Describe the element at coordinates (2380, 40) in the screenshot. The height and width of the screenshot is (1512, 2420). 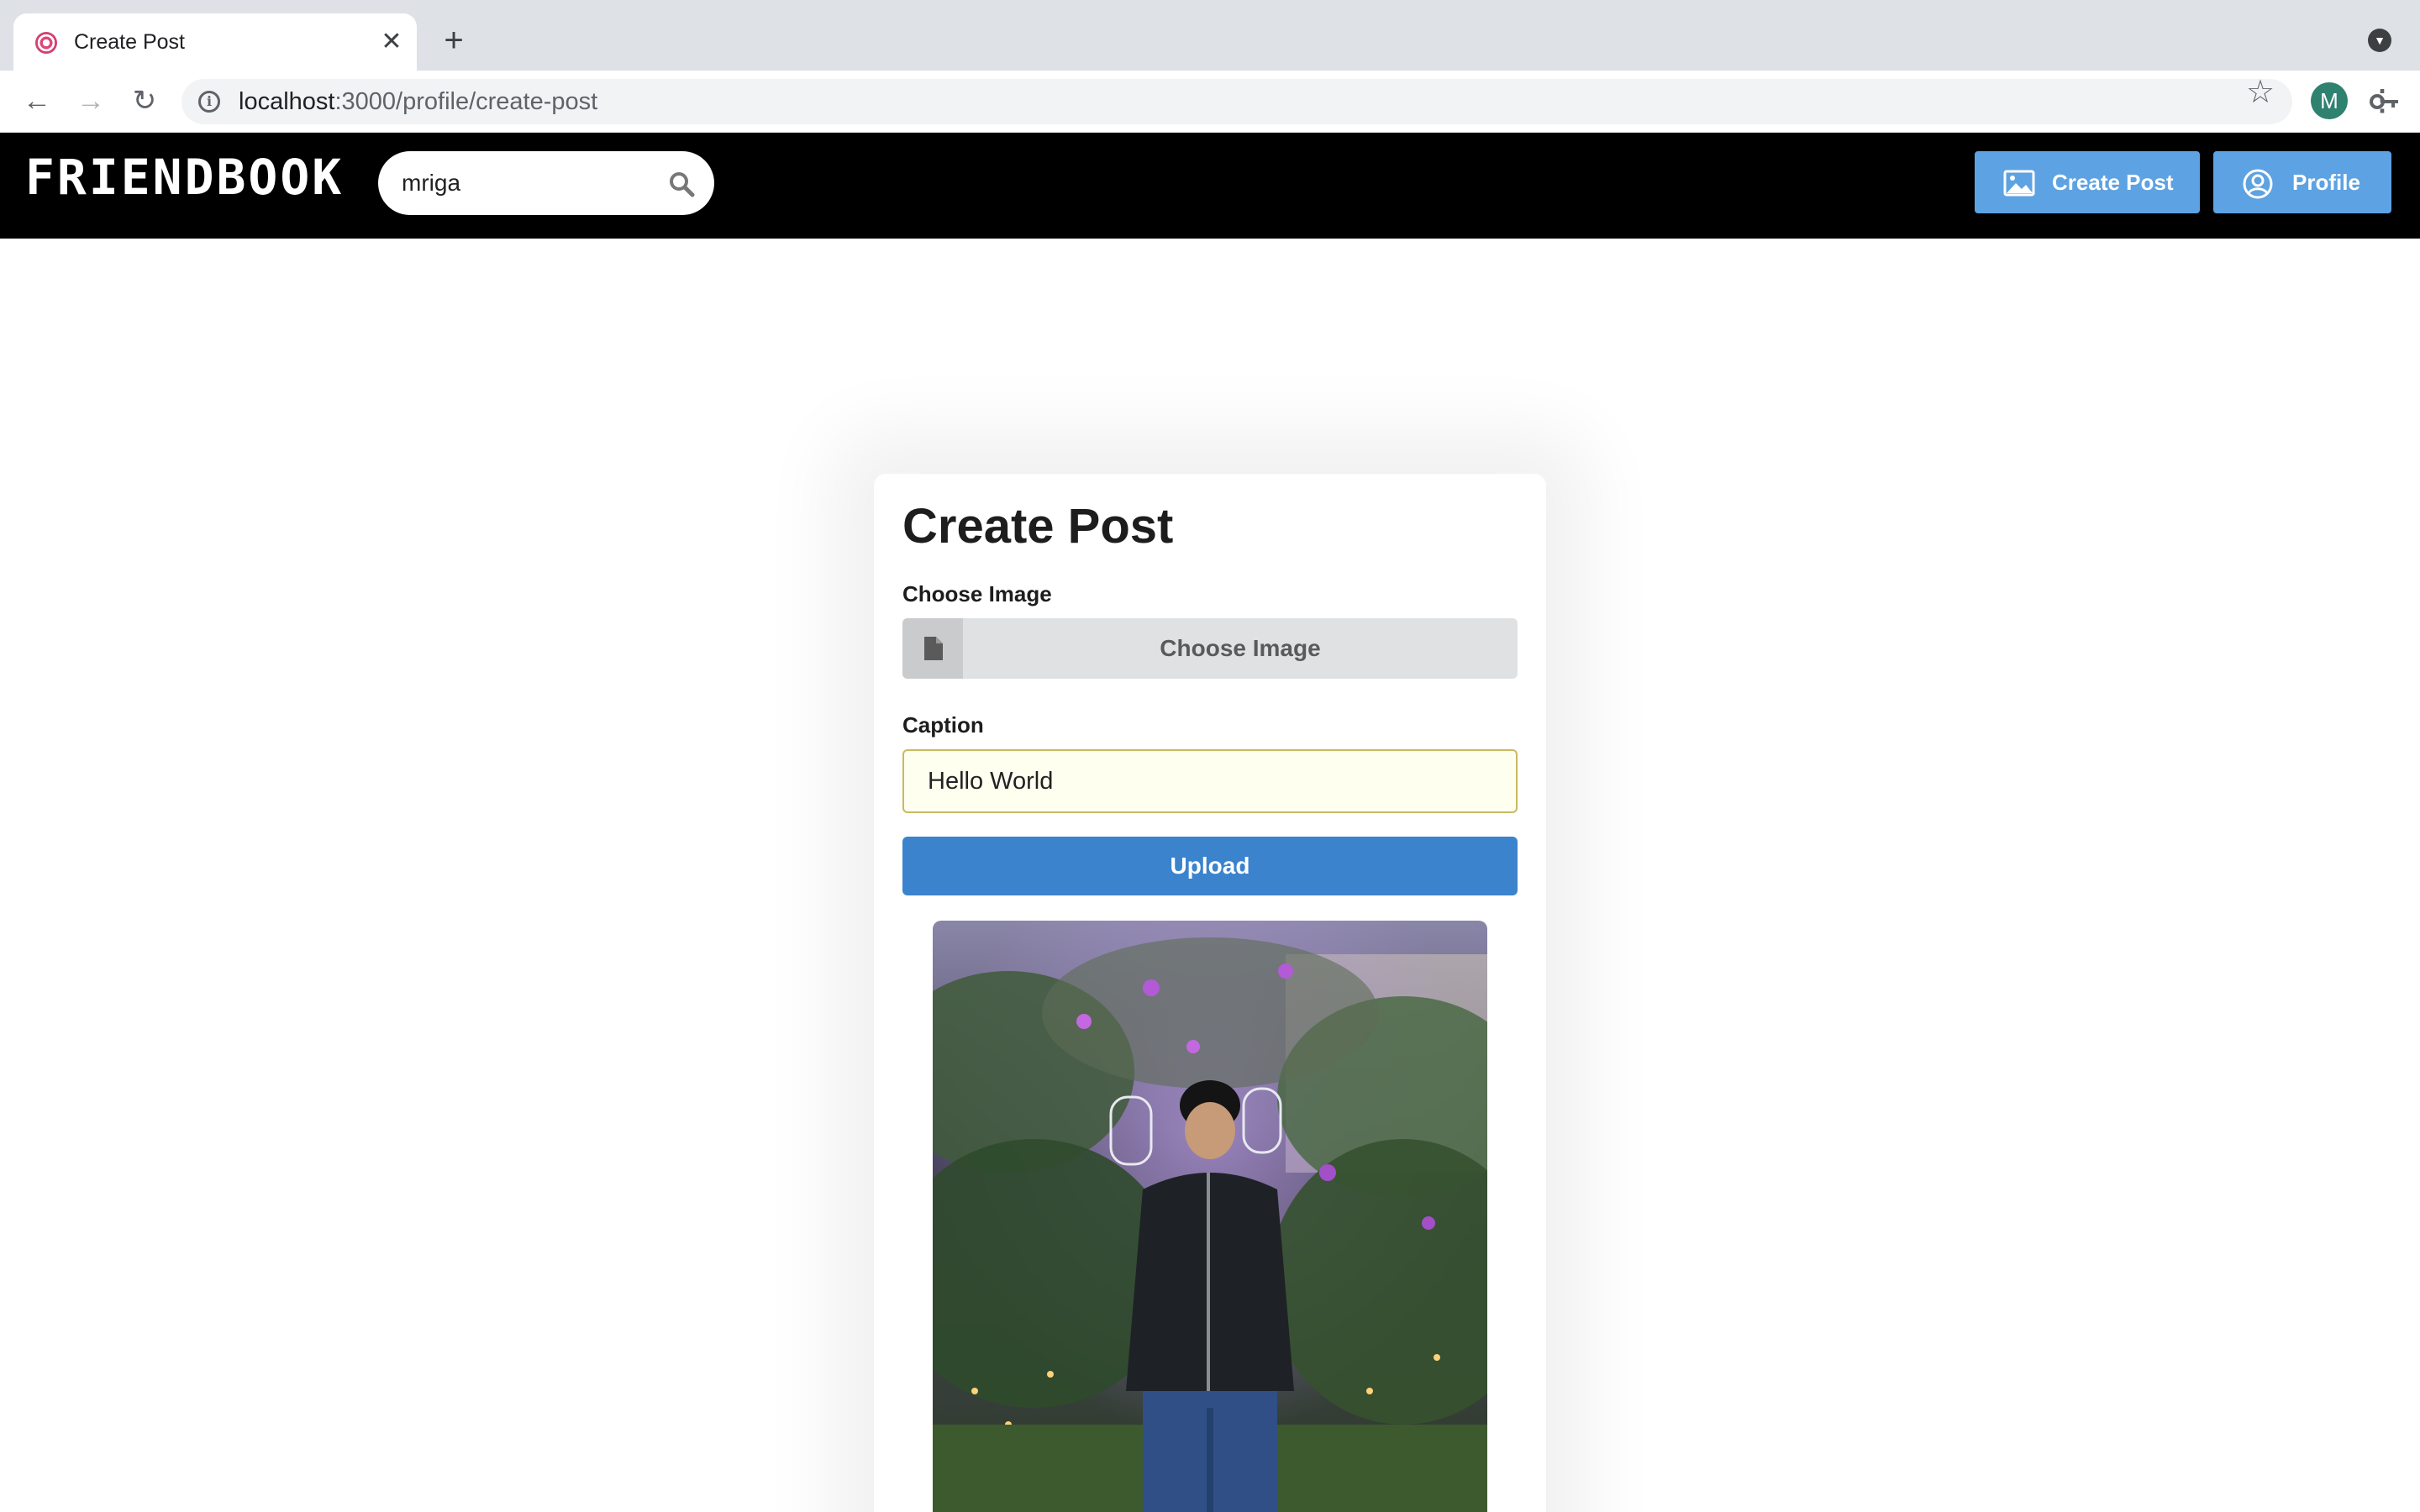
I see `tab-search-icon: ▼` at that location.